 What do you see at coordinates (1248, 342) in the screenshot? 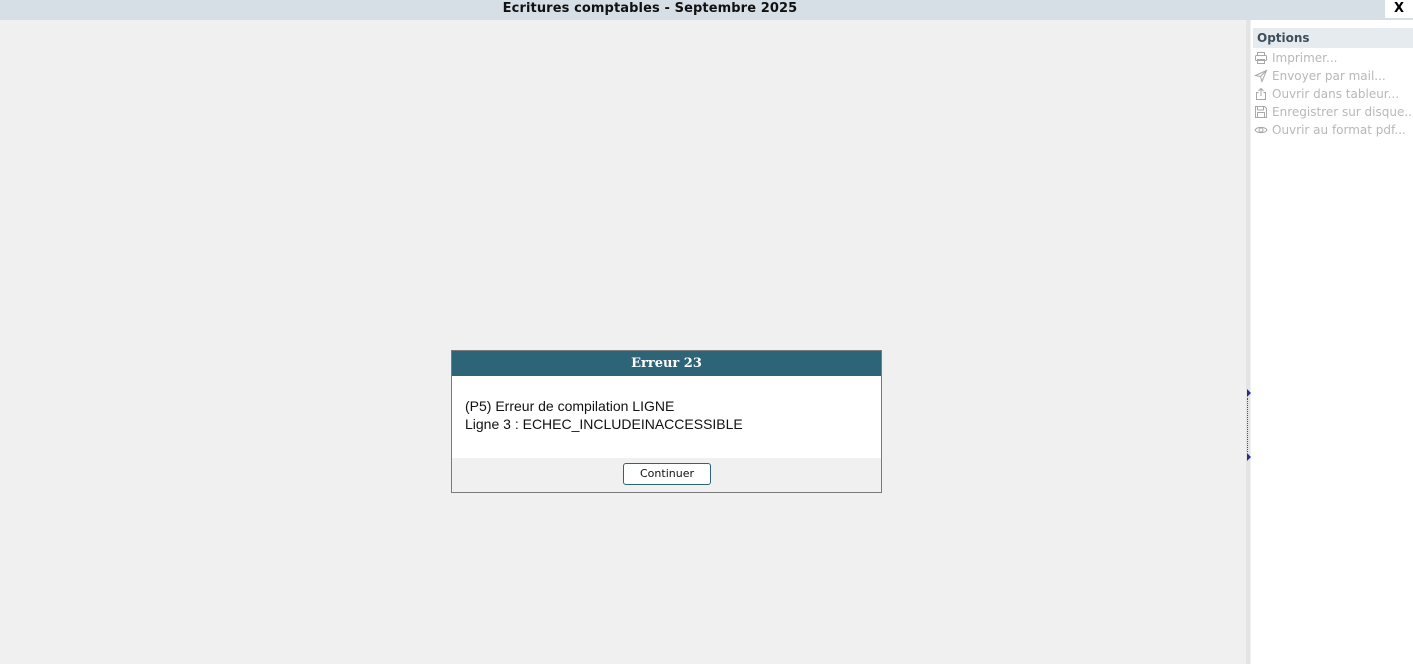
I see `panel-splitter` at bounding box center [1248, 342].